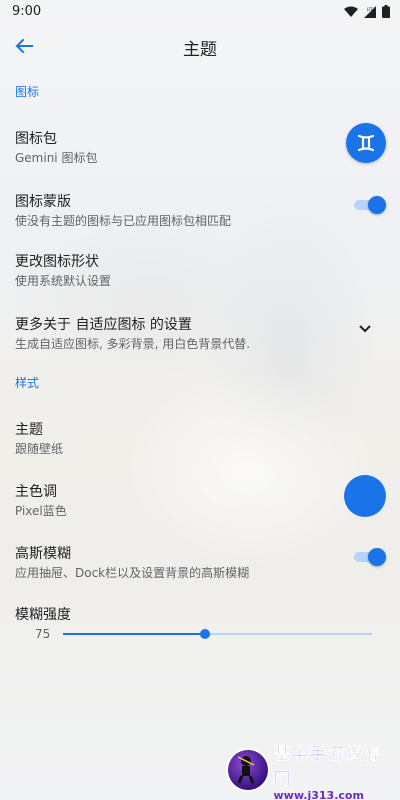  Describe the element at coordinates (200, 498) in the screenshot. I see `accent-color-row: 主色调 Pixel蓝色` at that location.